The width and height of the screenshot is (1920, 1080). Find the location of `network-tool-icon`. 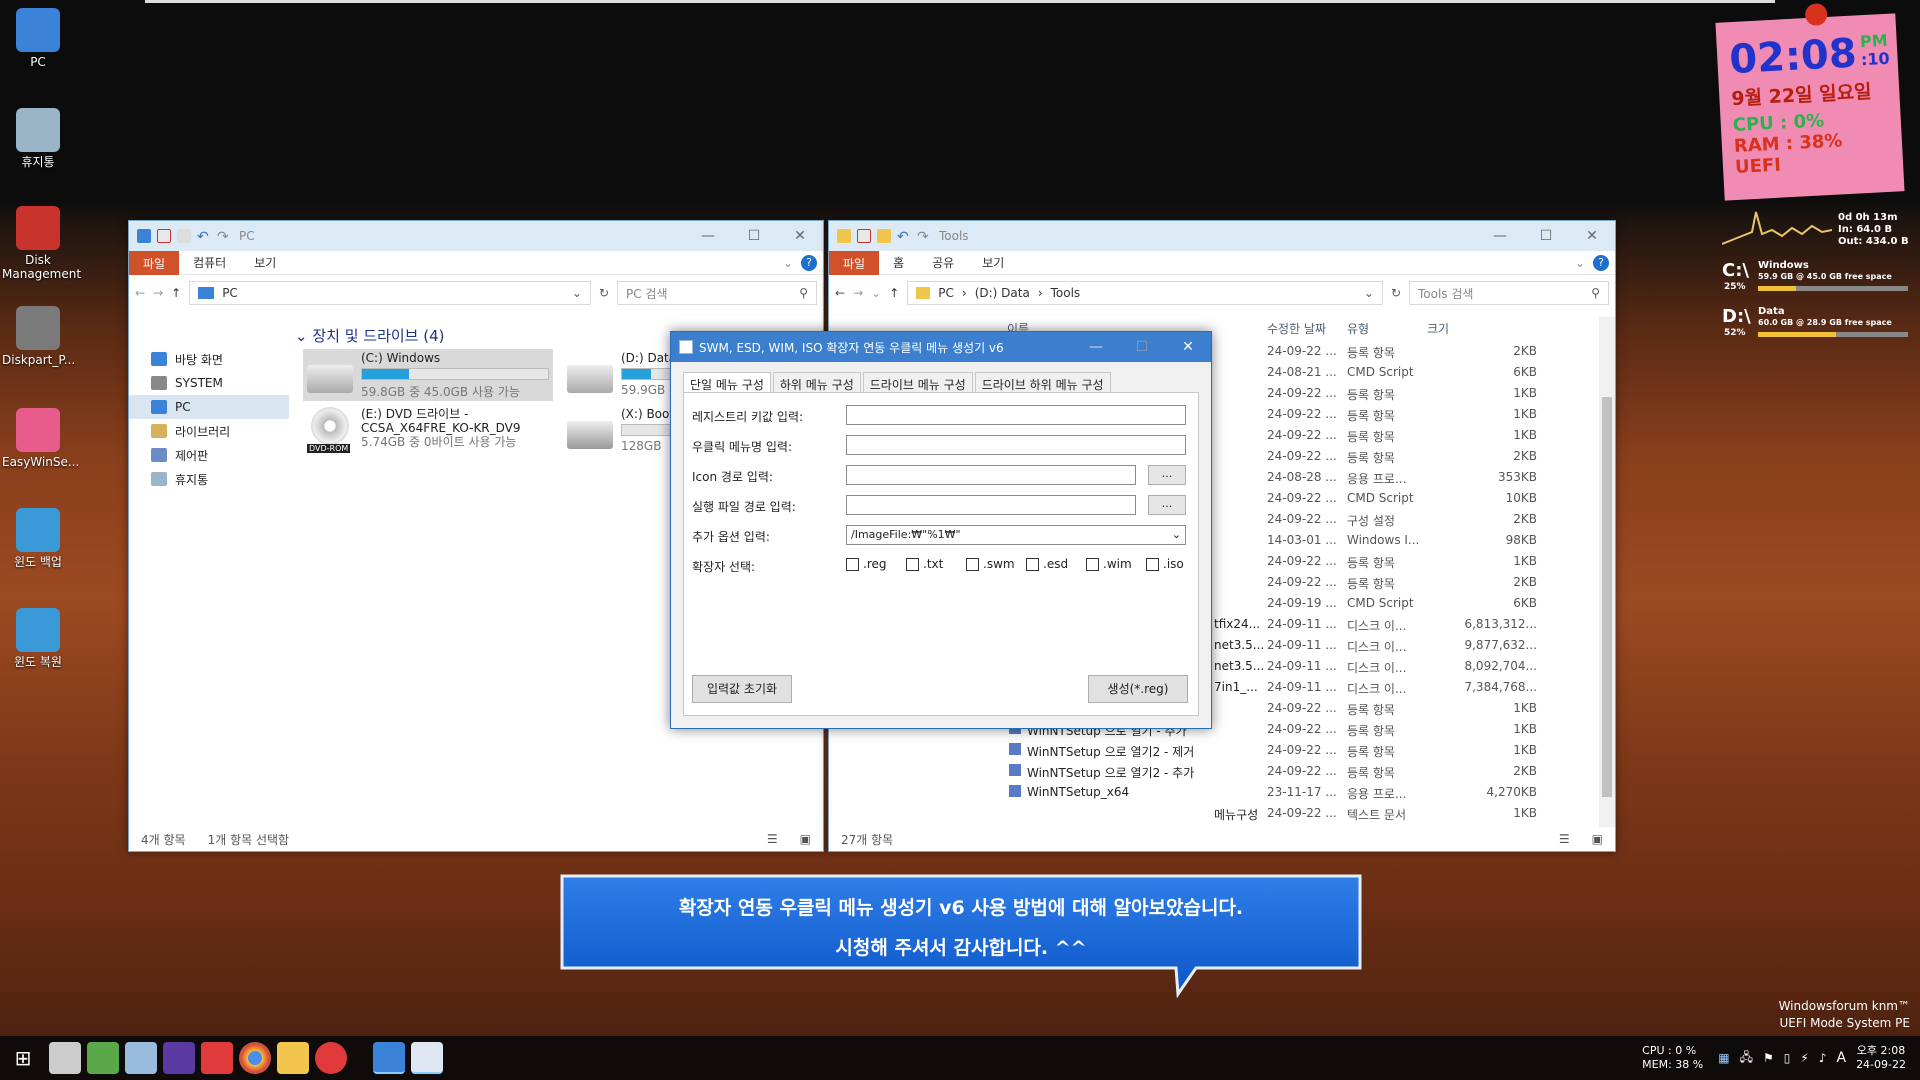

network-tool-icon is located at coordinates (103, 1058).